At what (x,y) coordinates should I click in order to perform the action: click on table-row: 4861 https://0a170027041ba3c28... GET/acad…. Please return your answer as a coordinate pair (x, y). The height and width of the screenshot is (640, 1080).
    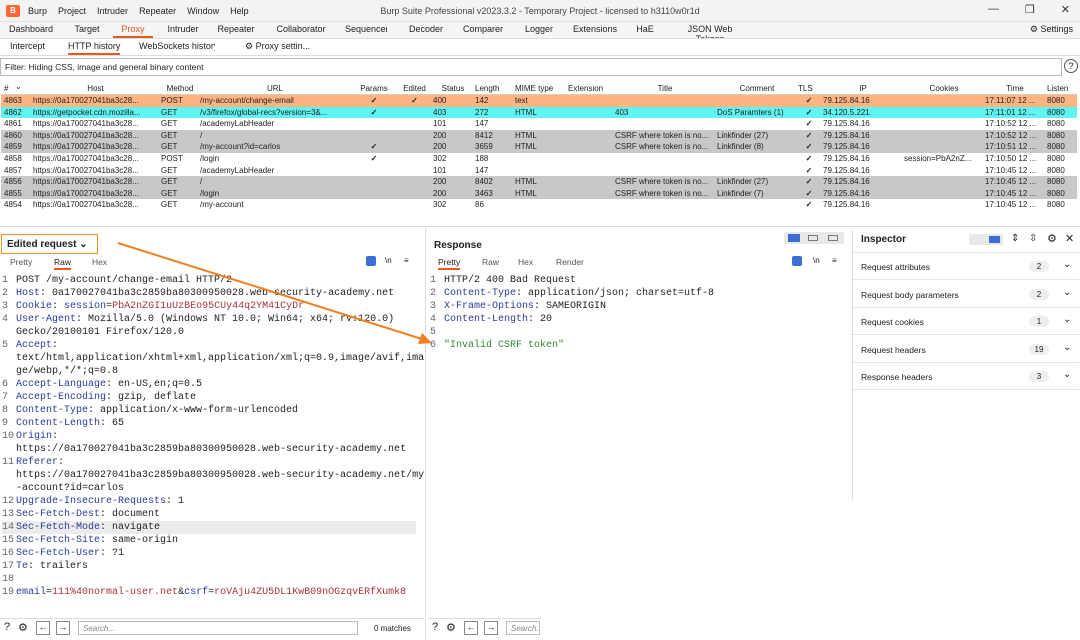
    Looking at the image, I should click on (539, 124).